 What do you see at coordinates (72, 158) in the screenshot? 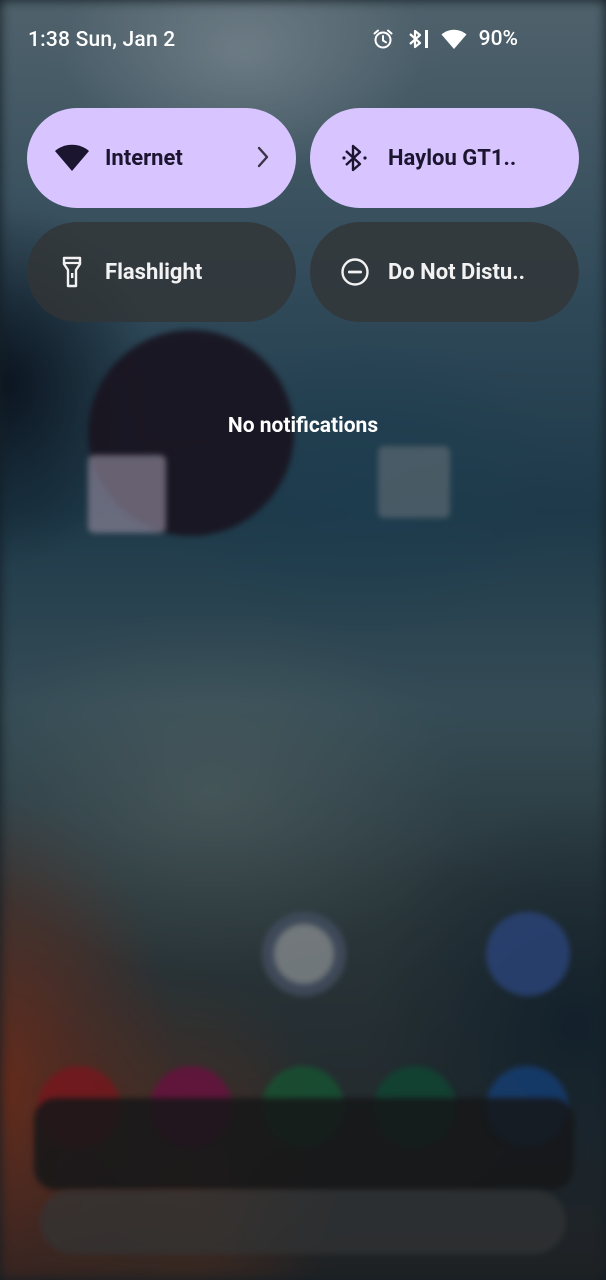
I see `wifi-icon` at bounding box center [72, 158].